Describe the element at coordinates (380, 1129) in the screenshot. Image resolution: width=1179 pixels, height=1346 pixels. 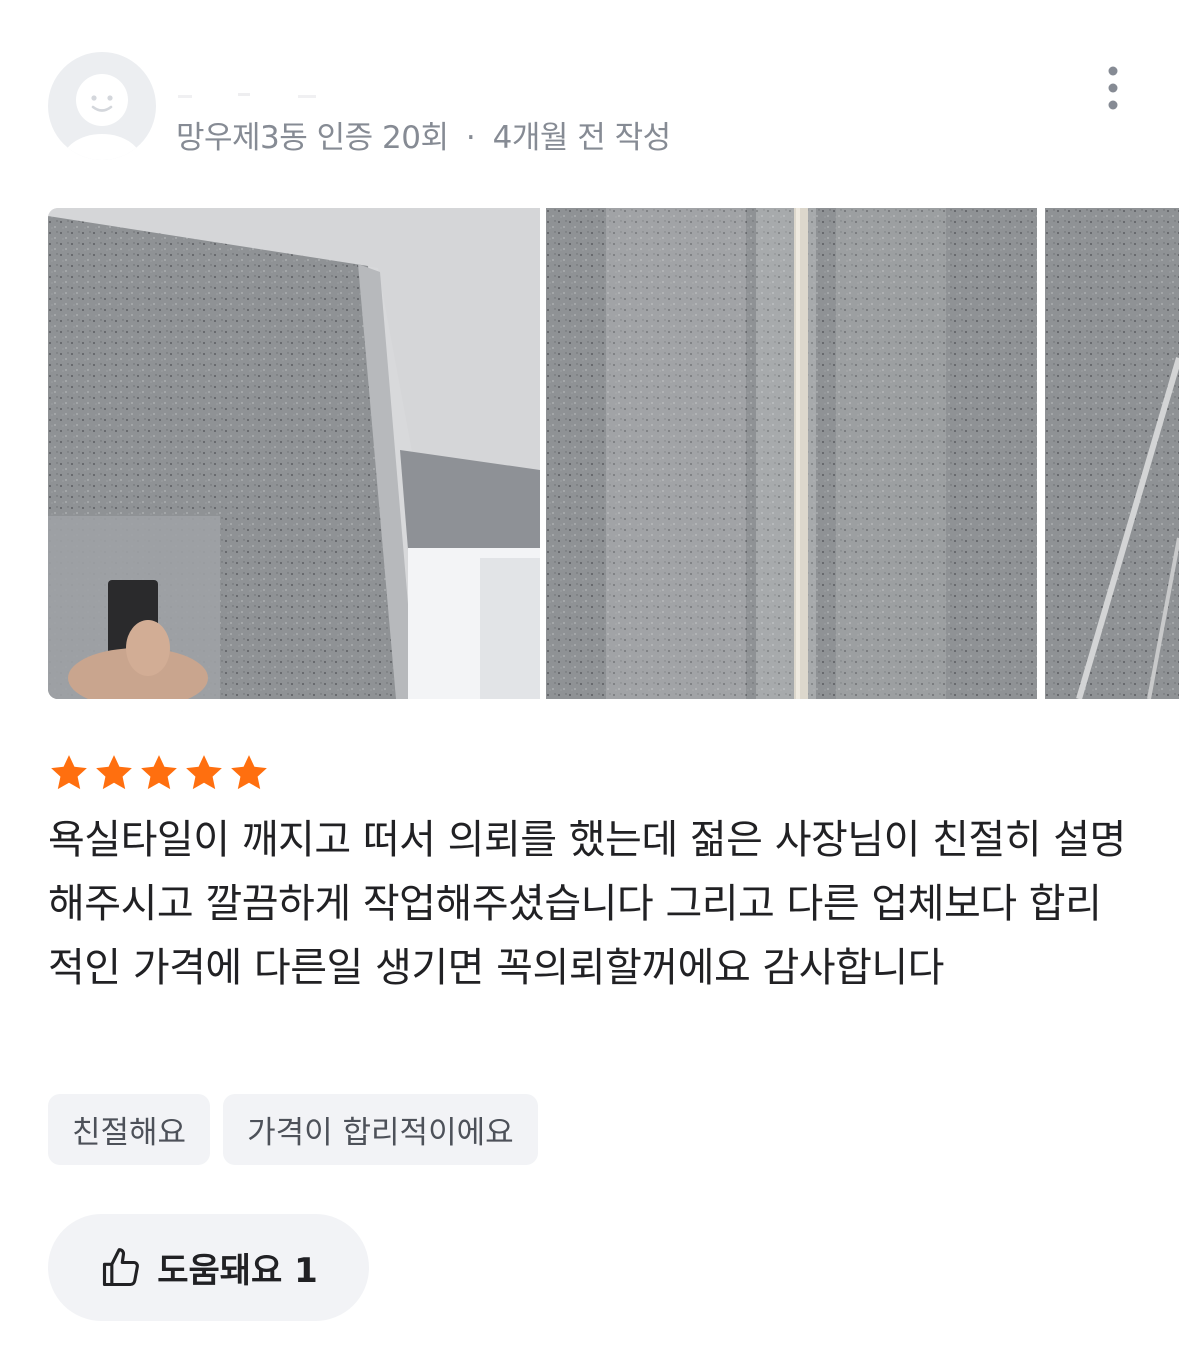
I see `tag-reasonable-price: 가격이 합리적이에요` at that location.